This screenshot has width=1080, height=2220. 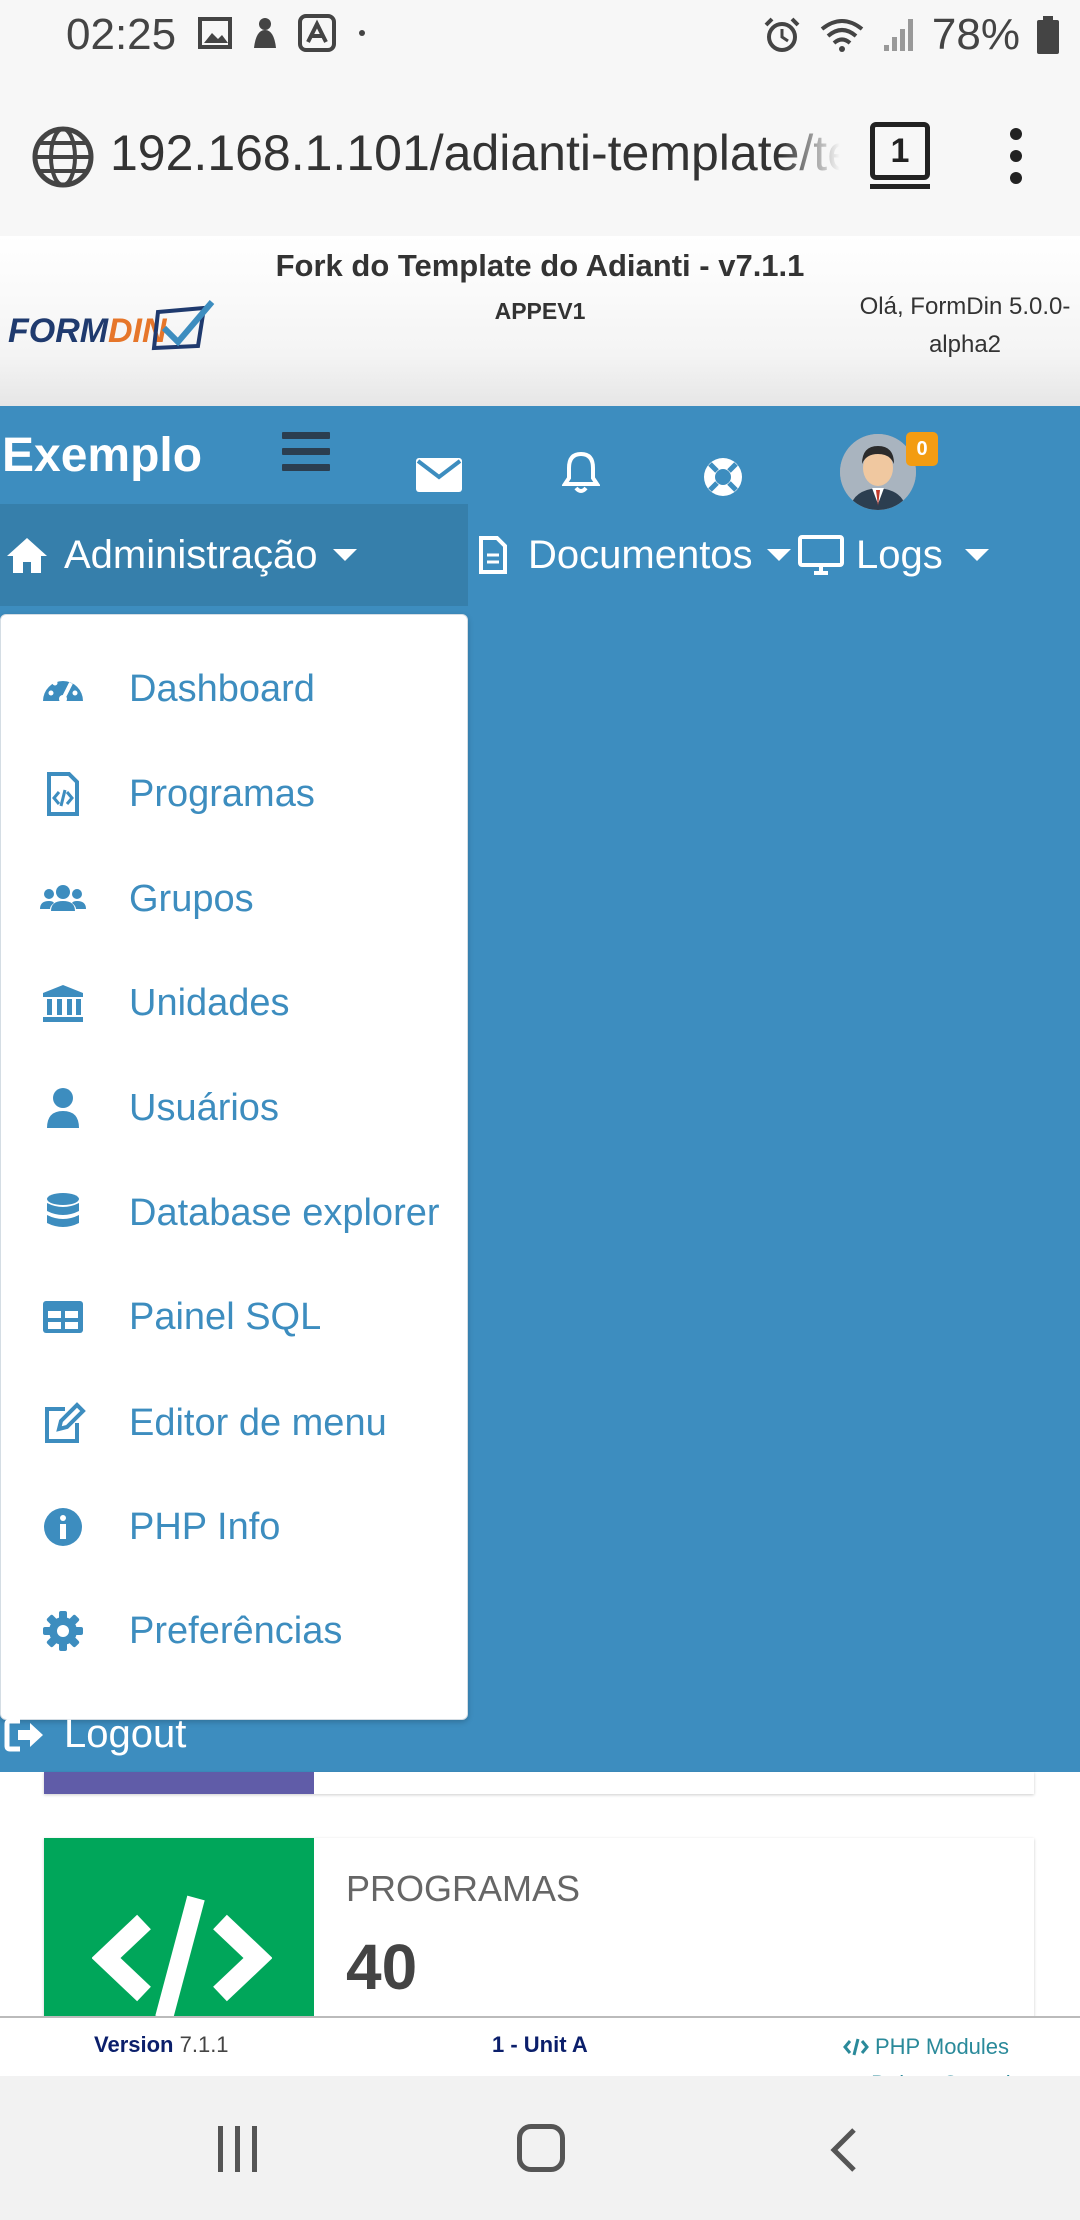 I want to click on menu-administracao: Administração, so click(x=234, y=555).